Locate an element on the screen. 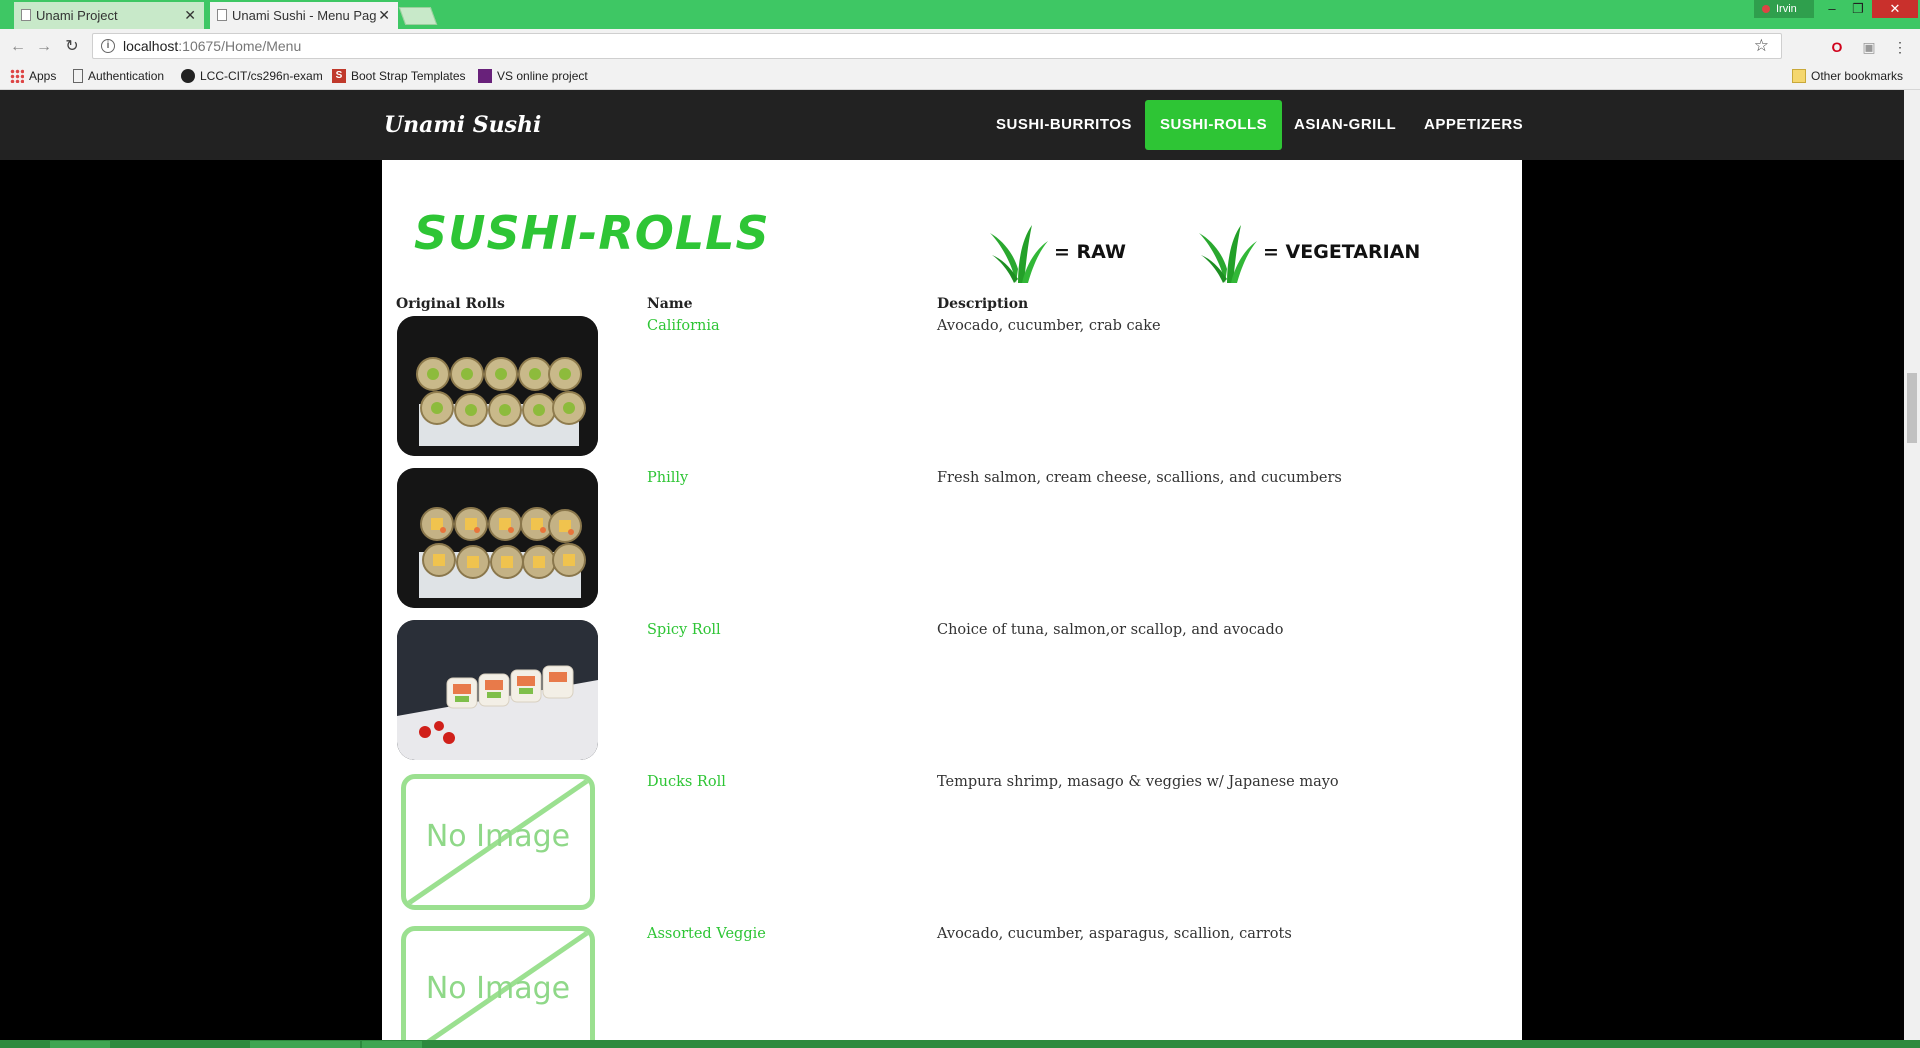 The image size is (1920, 1048). california-roll-image is located at coordinates (497, 386).